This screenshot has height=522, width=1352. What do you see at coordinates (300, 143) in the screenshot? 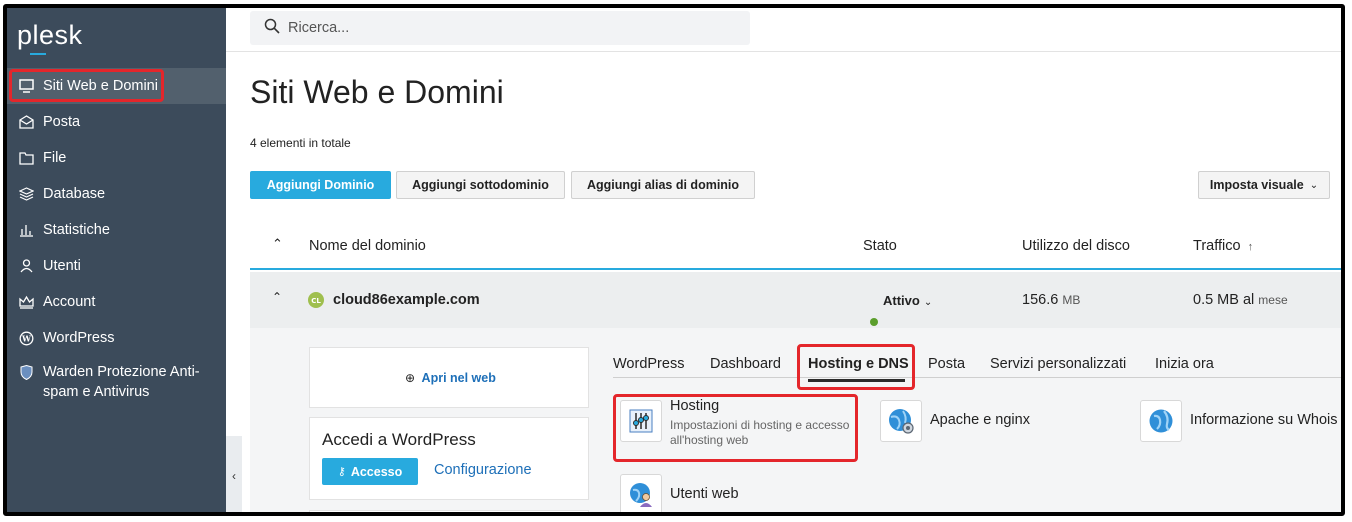
I see `items-count: 4 elementi in totale` at bounding box center [300, 143].